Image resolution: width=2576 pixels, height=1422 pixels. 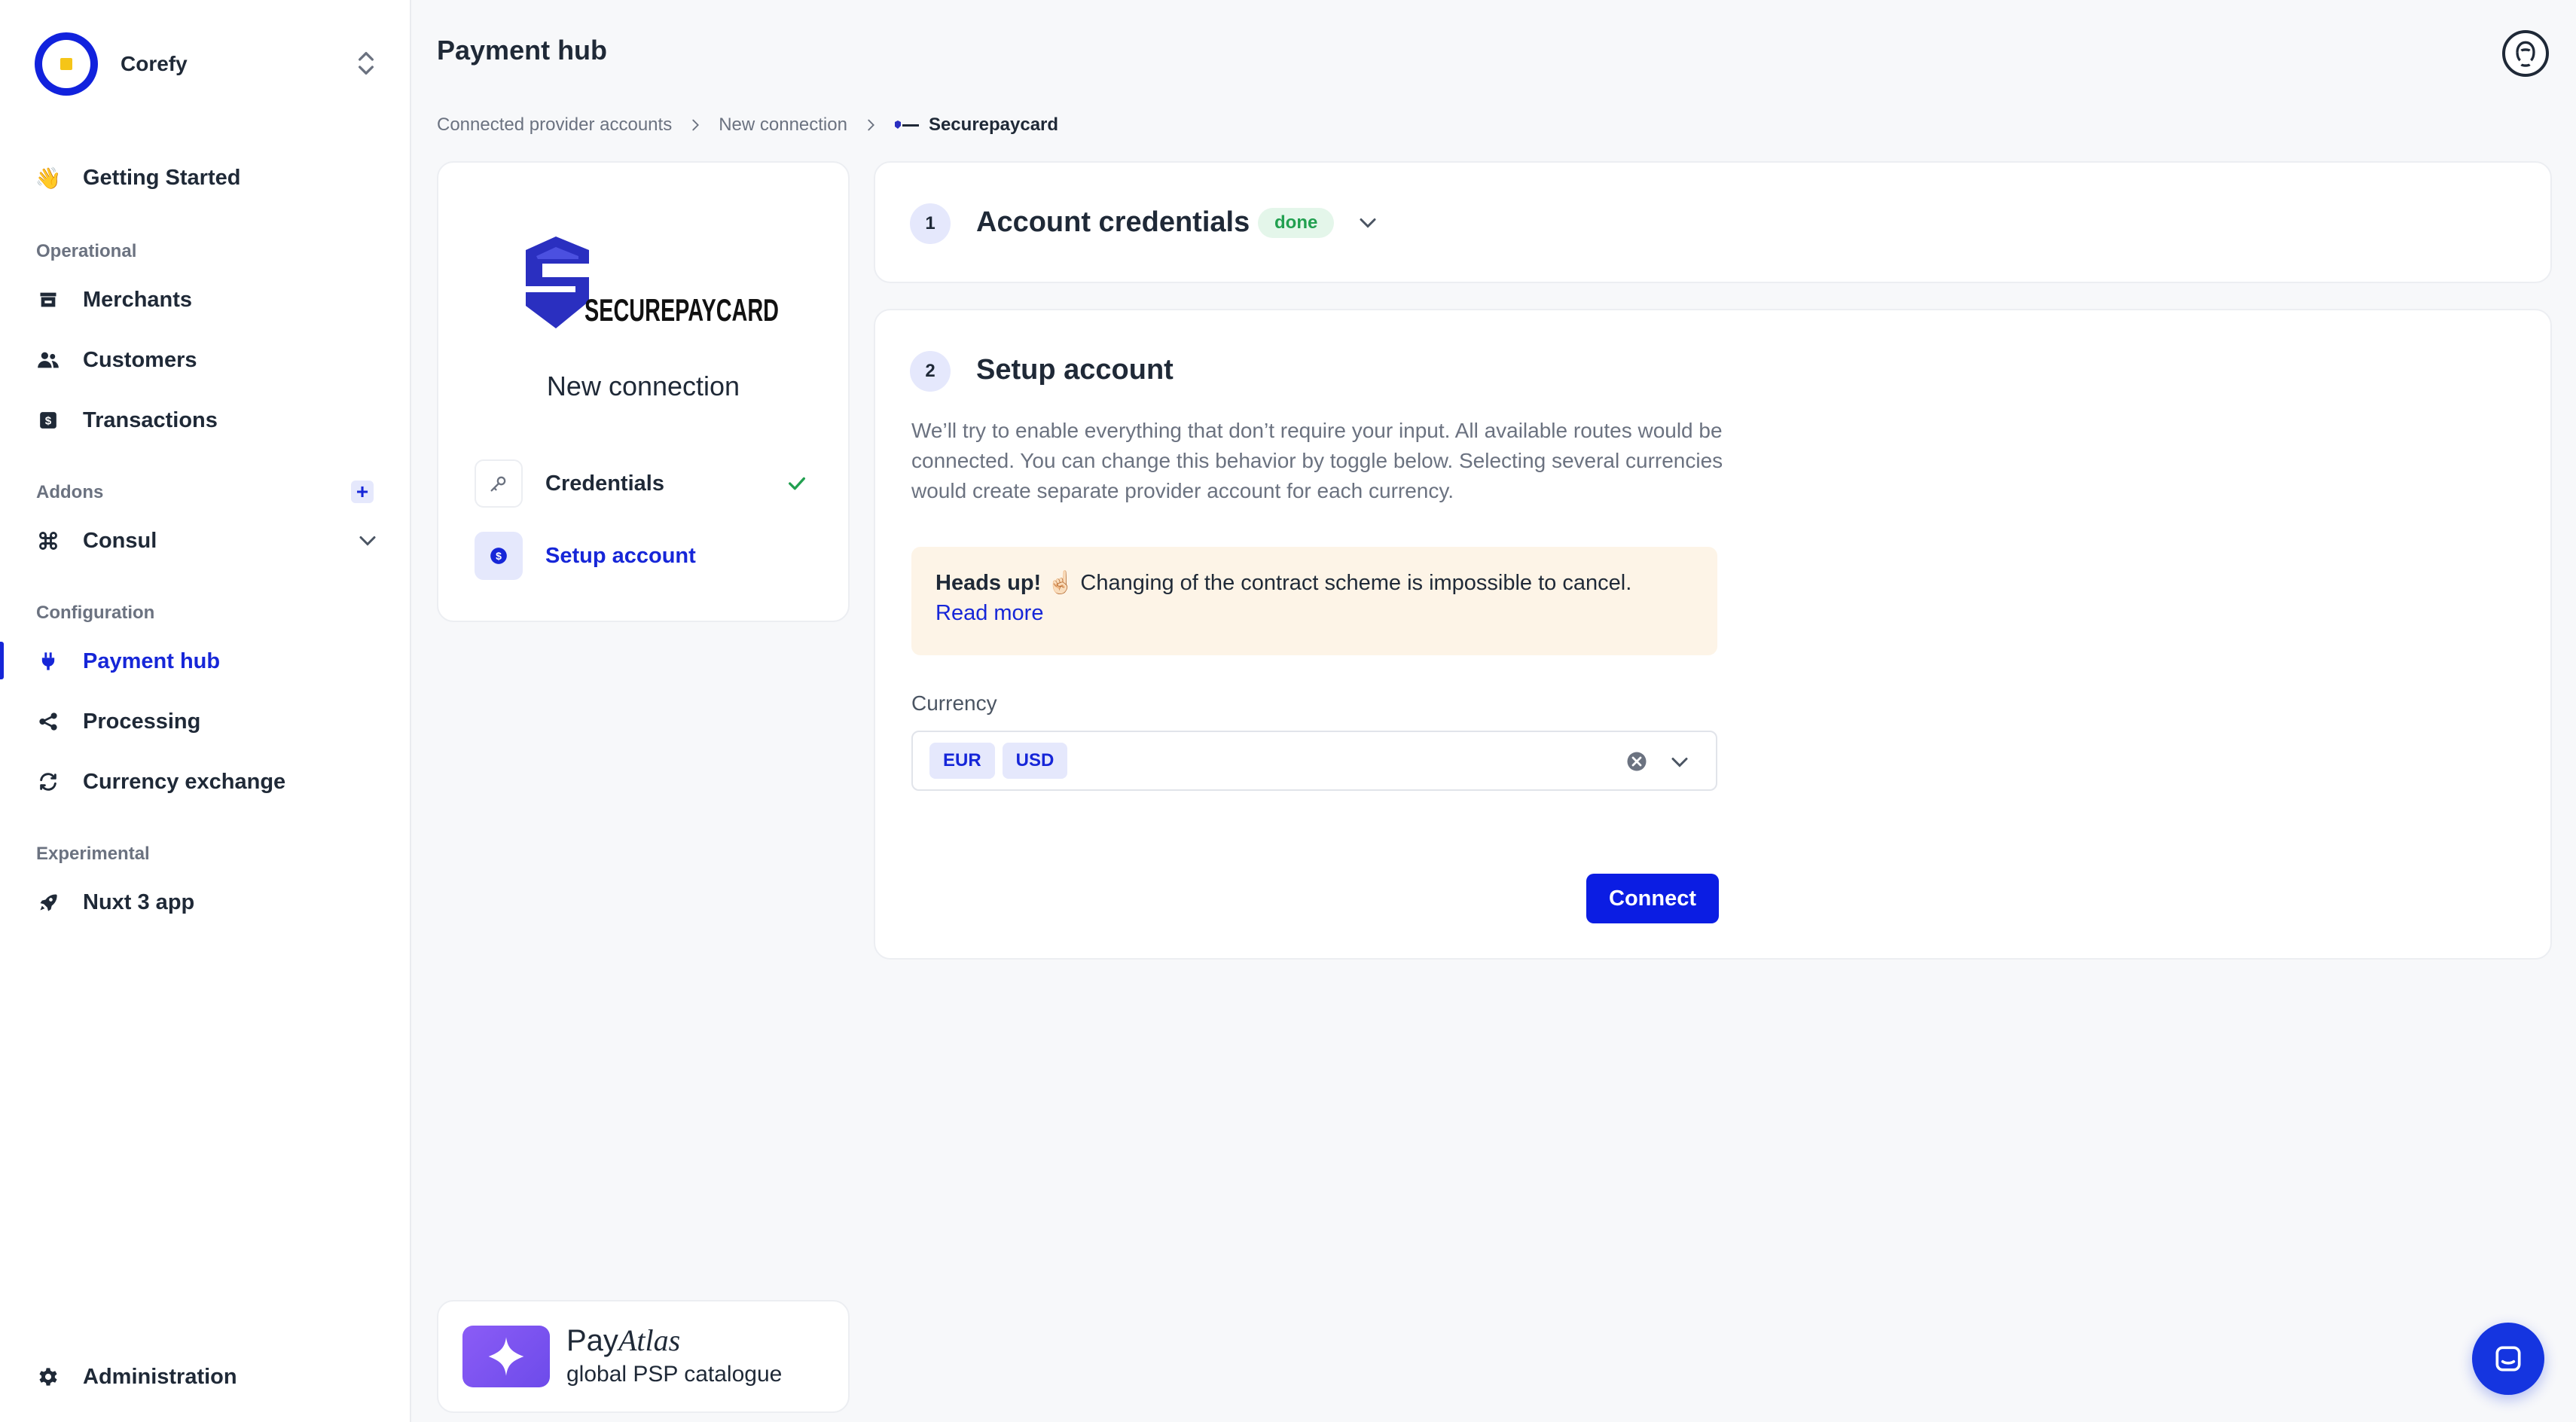 What do you see at coordinates (208, 360) in the screenshot?
I see `sidebar-item-customers: Customers` at bounding box center [208, 360].